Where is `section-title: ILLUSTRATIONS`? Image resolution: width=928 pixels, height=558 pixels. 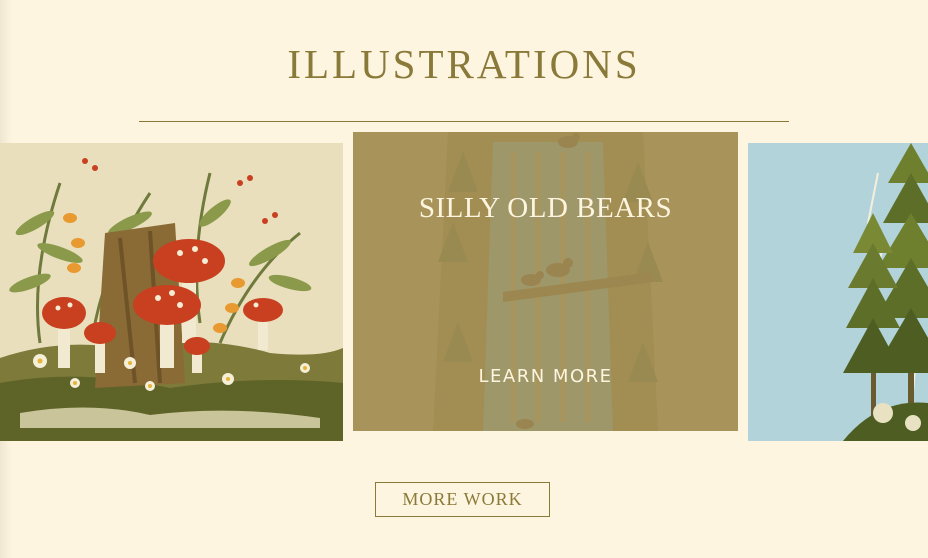
section-title: ILLUSTRATIONS is located at coordinates (464, 64).